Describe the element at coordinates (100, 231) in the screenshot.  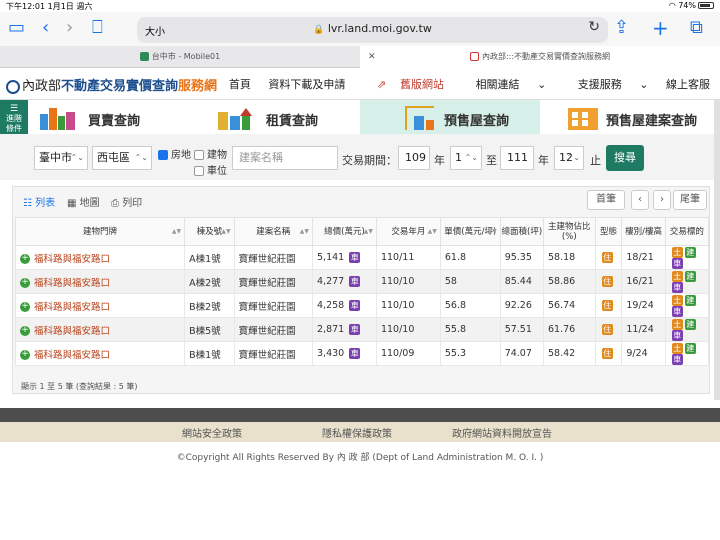
I see `col-address: 建物門牌 ▲▼` at that location.